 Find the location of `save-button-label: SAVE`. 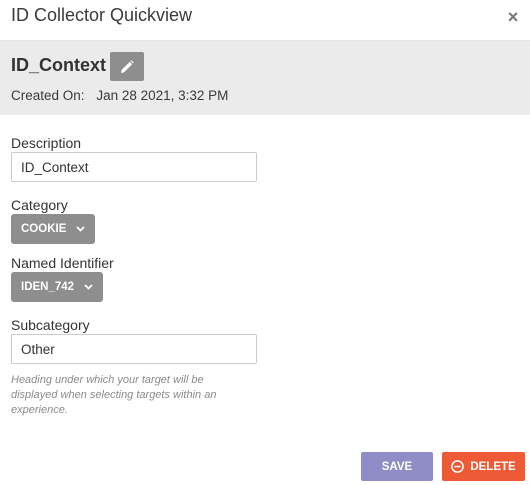

save-button-label: SAVE is located at coordinates (397, 466).